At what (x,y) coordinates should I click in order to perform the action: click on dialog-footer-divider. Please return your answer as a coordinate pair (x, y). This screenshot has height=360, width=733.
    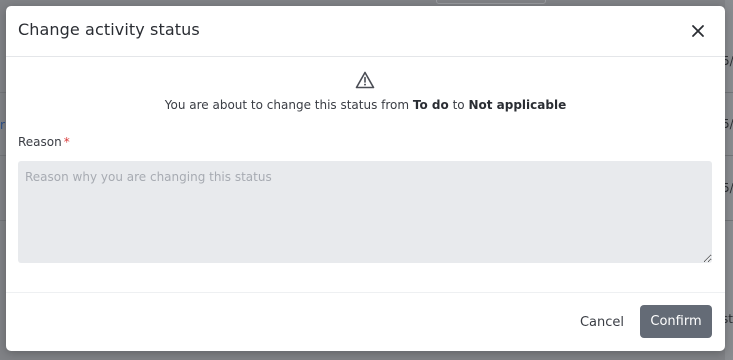
    Looking at the image, I should click on (365, 292).